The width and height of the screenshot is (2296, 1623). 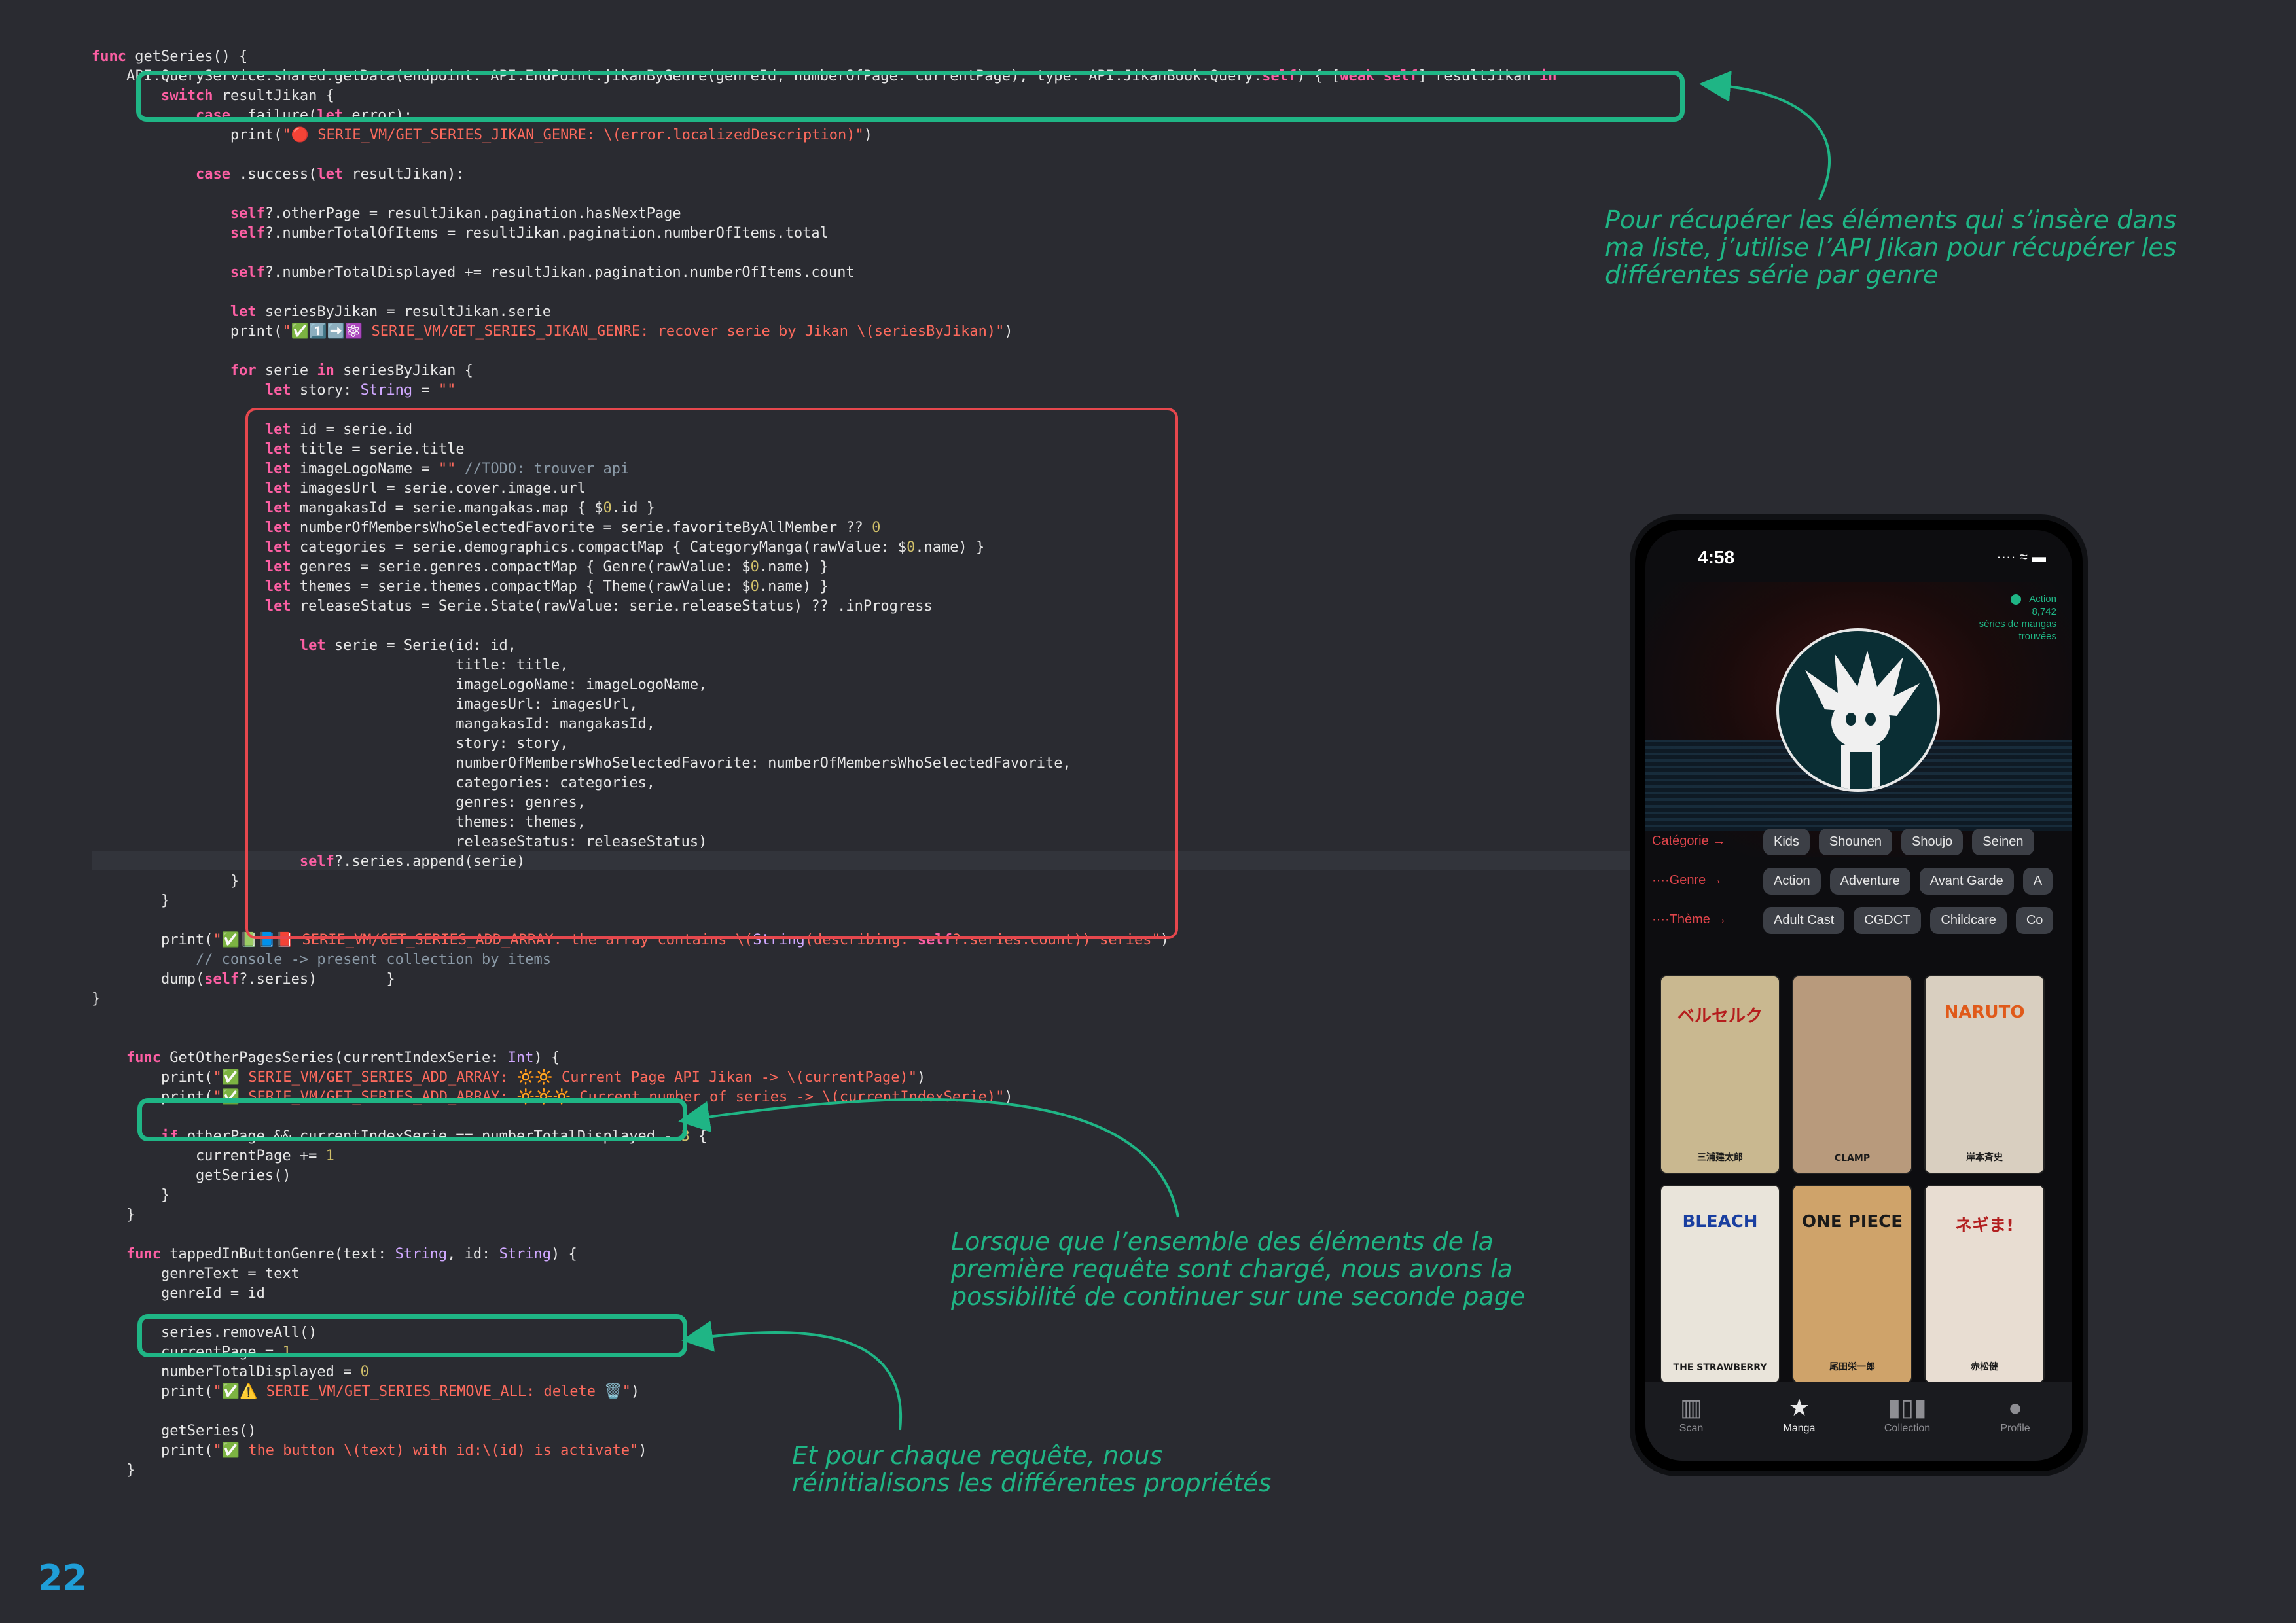 I want to click on cover-subtitle: THE STRAWBERRY, so click(x=1720, y=1368).